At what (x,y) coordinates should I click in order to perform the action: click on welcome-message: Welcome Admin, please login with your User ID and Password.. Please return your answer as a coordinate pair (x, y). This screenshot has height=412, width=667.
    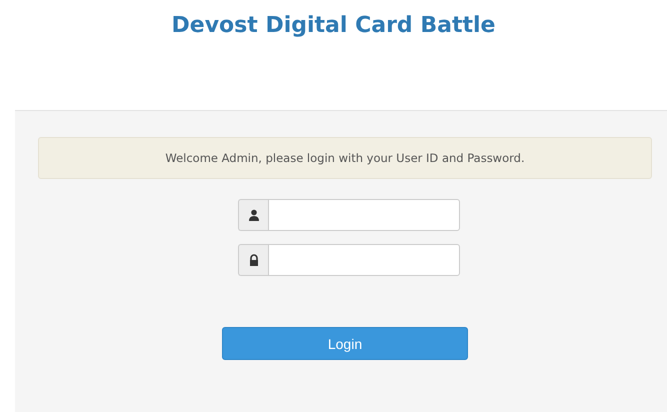
    Looking at the image, I should click on (345, 158).